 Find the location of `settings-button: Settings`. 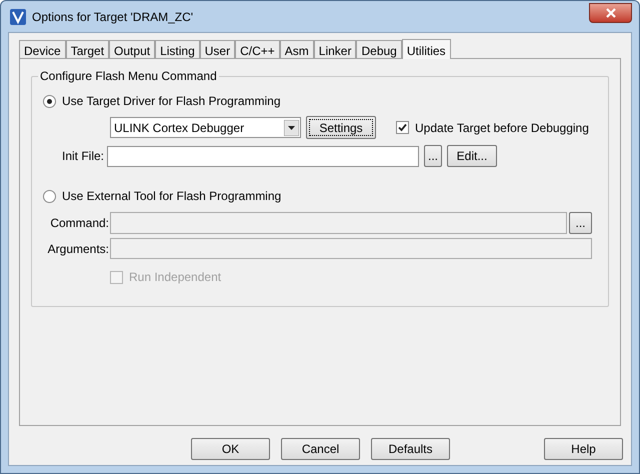

settings-button: Settings is located at coordinates (341, 127).